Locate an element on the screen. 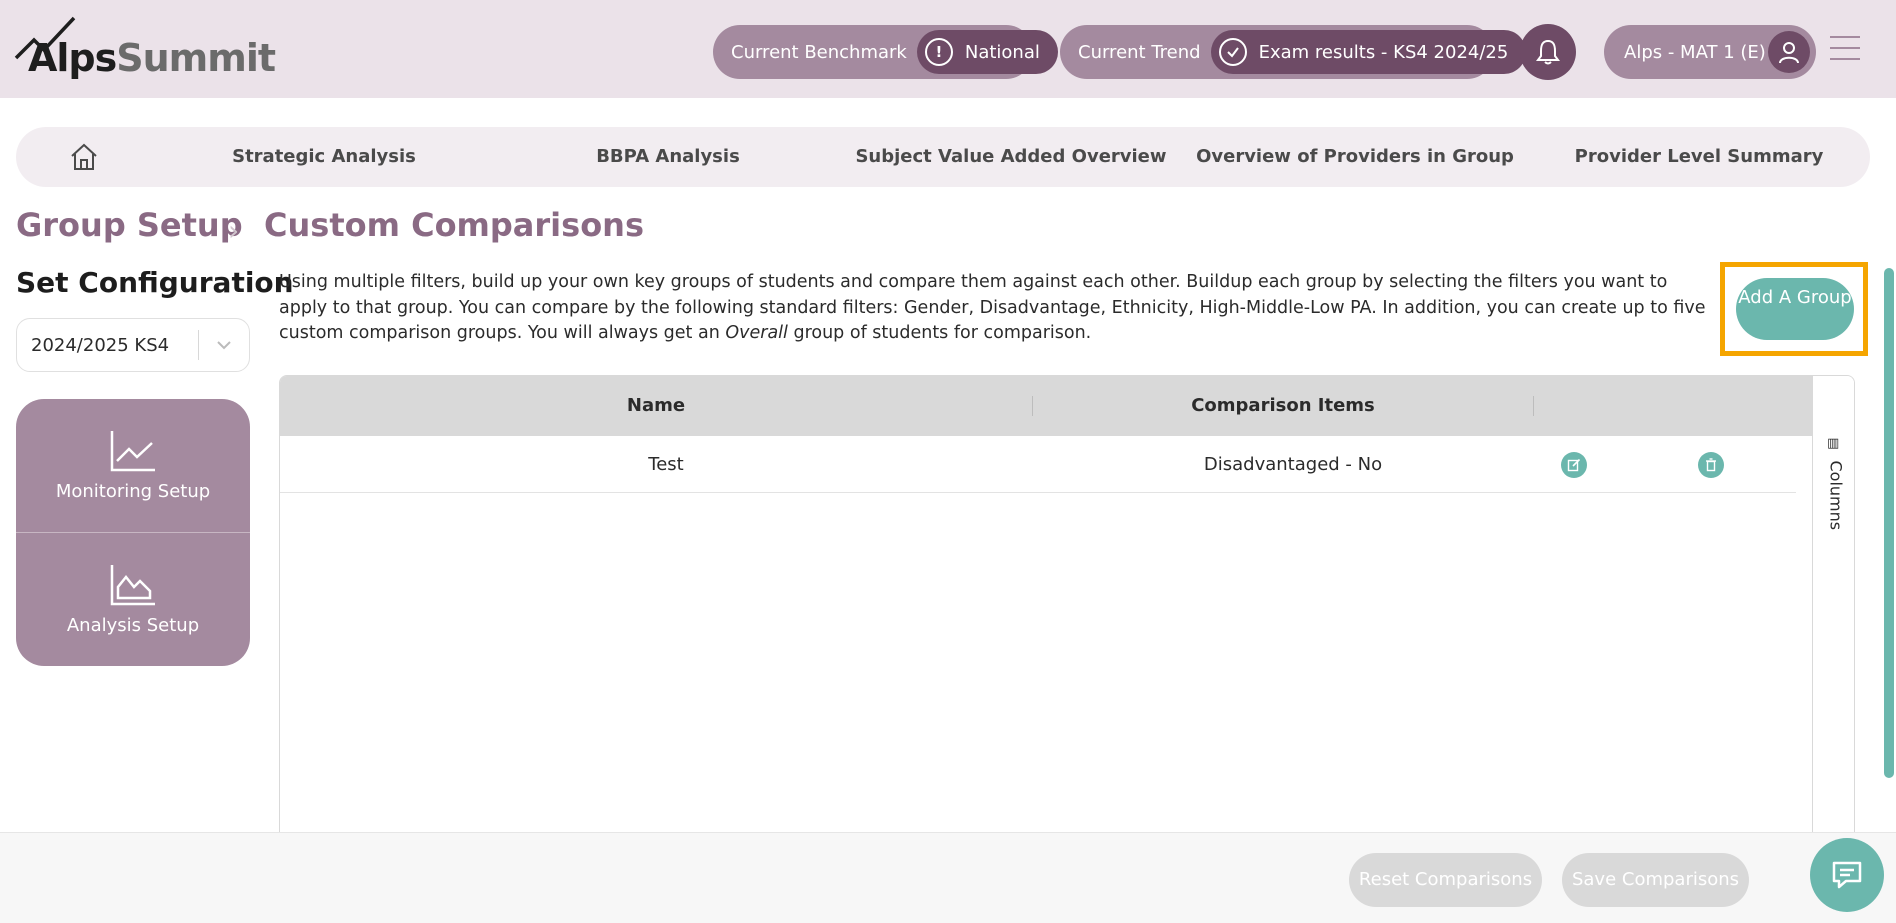 The width and height of the screenshot is (1896, 923). benchmark-selector: Current Benchmark ! National is located at coordinates (885, 52).